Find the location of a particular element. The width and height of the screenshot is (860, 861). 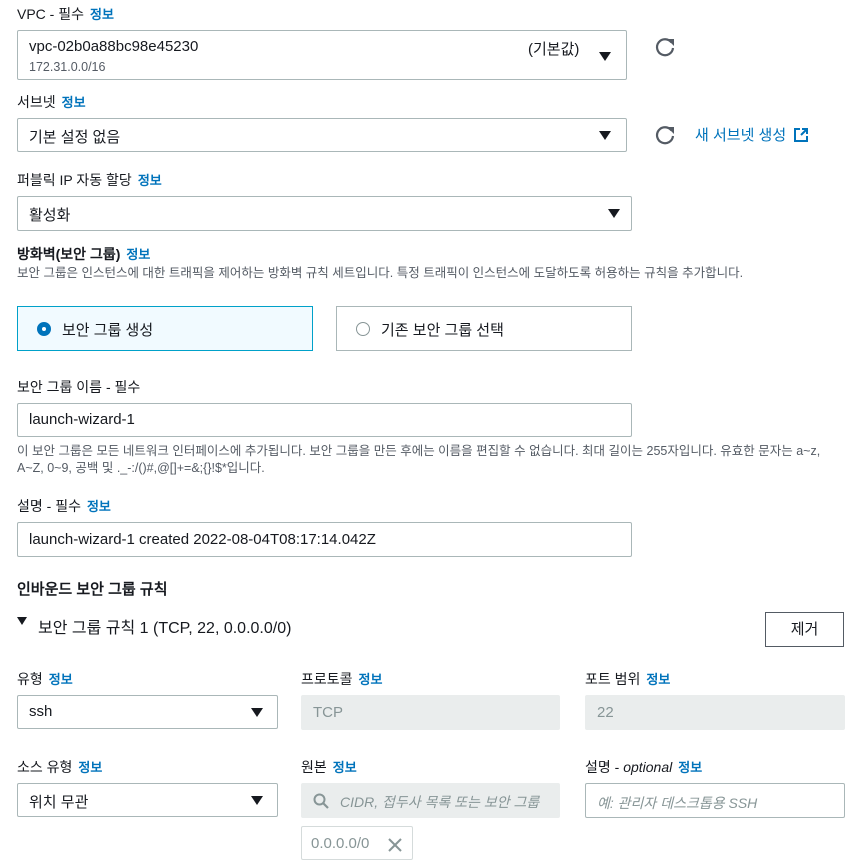

vpc-info-link: 정보 is located at coordinates (102, 14).